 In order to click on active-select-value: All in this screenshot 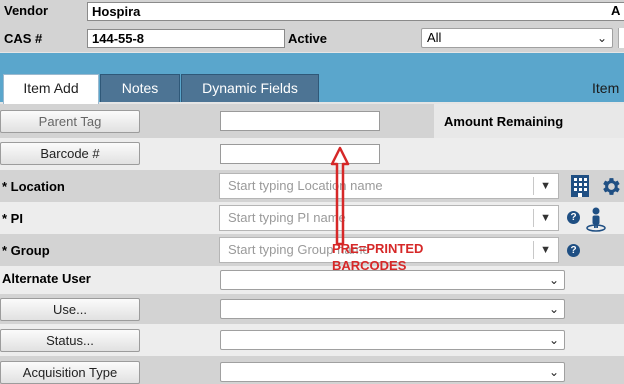, I will do `click(434, 37)`.